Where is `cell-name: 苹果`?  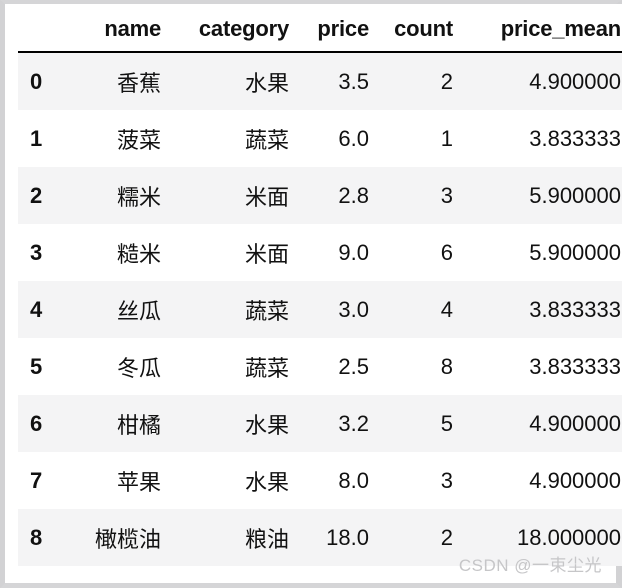
cell-name: 苹果 is located at coordinates (120, 480).